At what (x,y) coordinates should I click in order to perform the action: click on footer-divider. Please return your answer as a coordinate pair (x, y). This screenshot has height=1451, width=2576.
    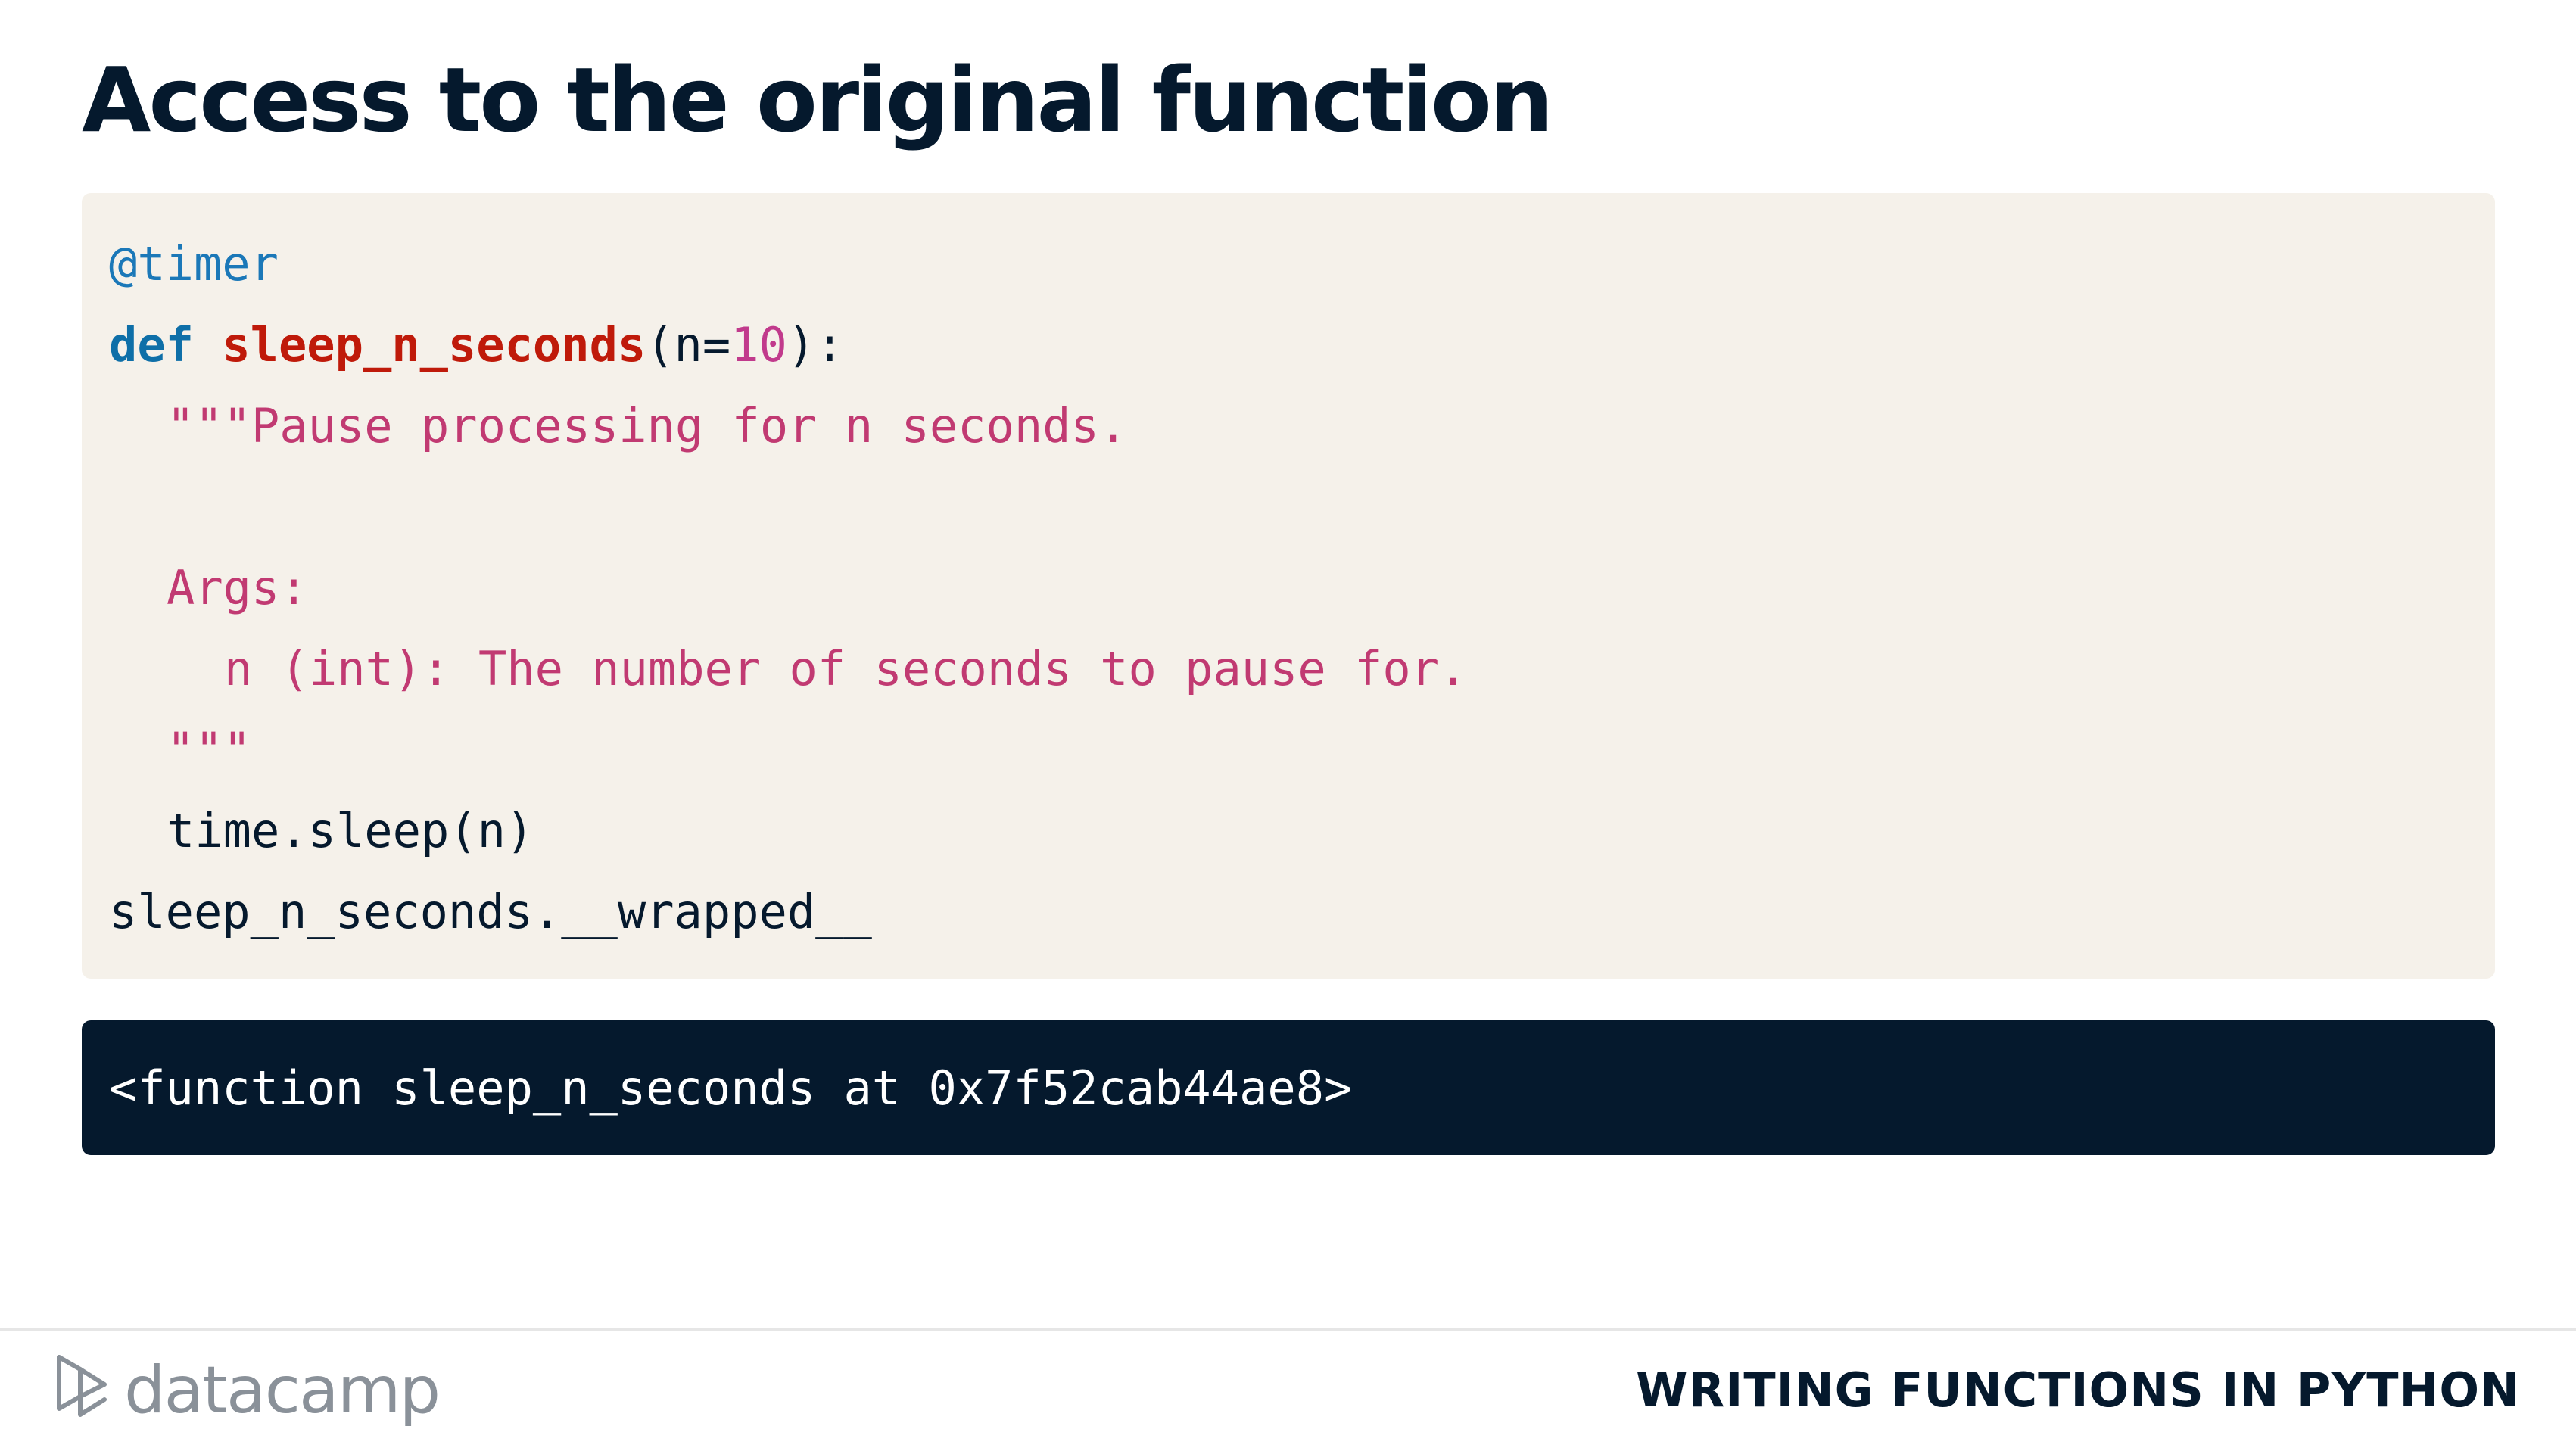
    Looking at the image, I should click on (1288, 1329).